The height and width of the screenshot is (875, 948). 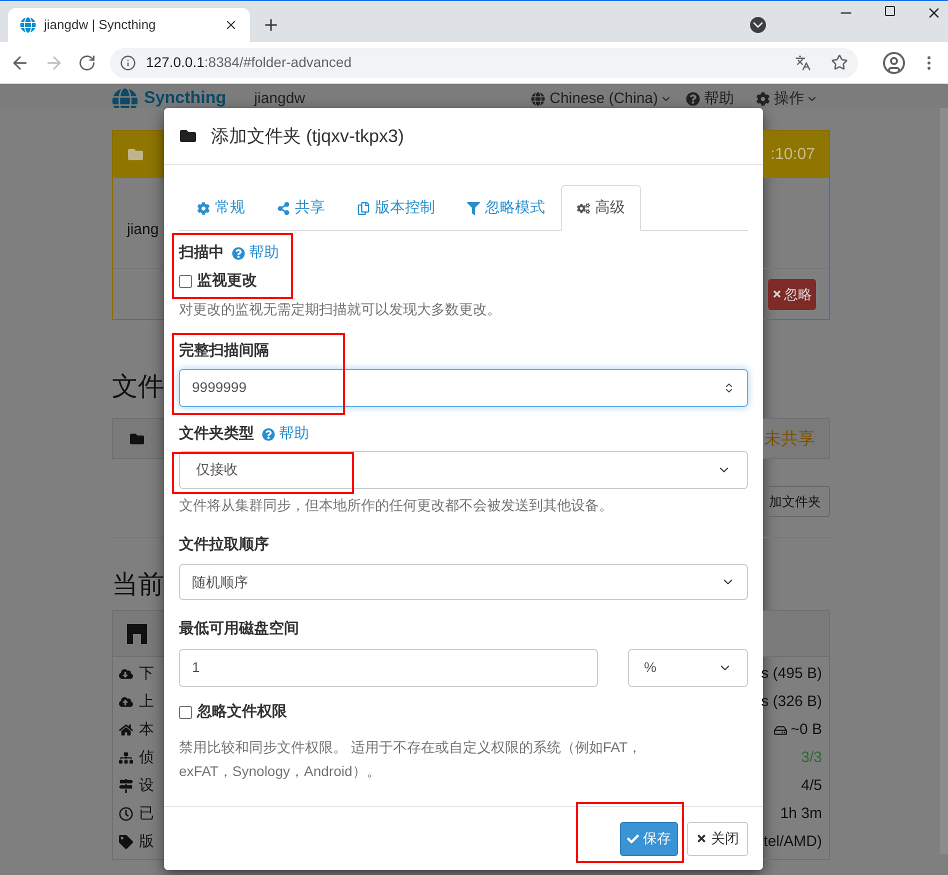 What do you see at coordinates (221, 208) in the screenshot?
I see `tab: 常规` at bounding box center [221, 208].